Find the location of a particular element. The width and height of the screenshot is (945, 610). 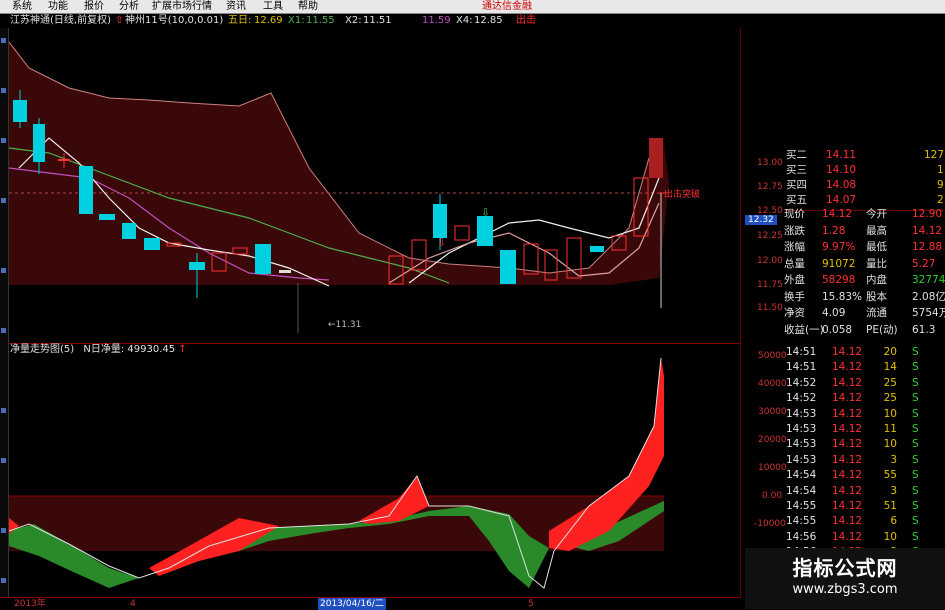

menu-quote: 报价 is located at coordinates (94, 6).